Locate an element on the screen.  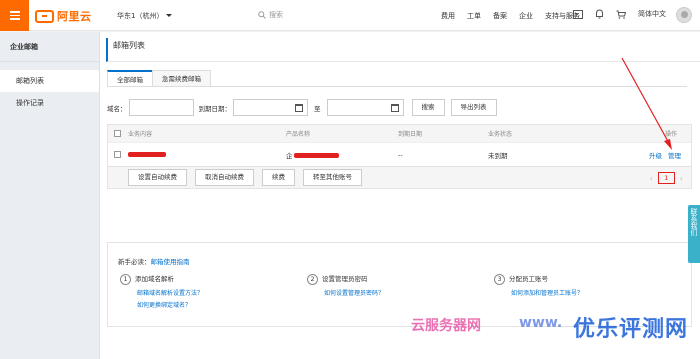
search-input: 搜索 is located at coordinates (328, 15).